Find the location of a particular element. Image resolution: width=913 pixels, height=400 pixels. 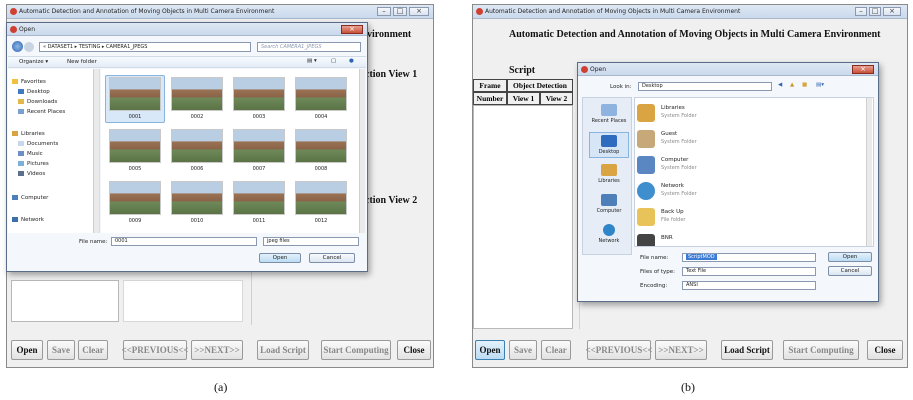

new-folder-icon: ■ is located at coordinates (804, 85).